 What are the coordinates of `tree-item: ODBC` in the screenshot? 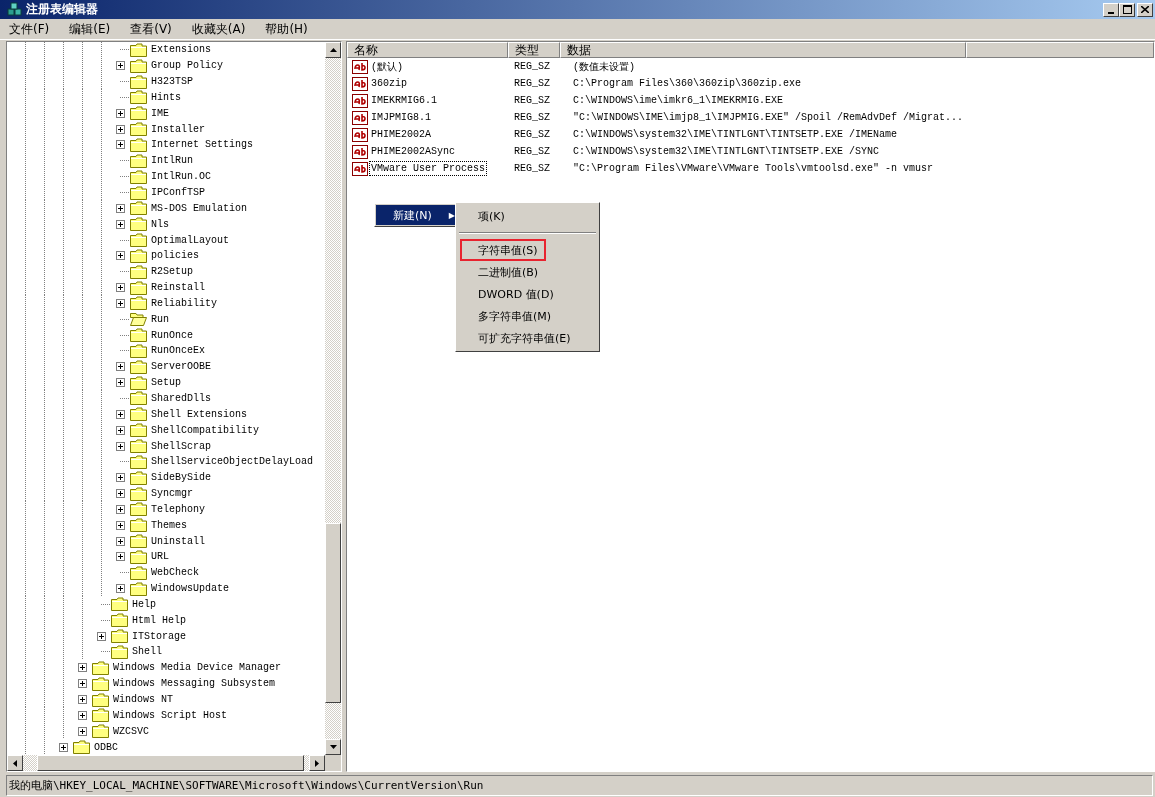 It's located at (106, 747).